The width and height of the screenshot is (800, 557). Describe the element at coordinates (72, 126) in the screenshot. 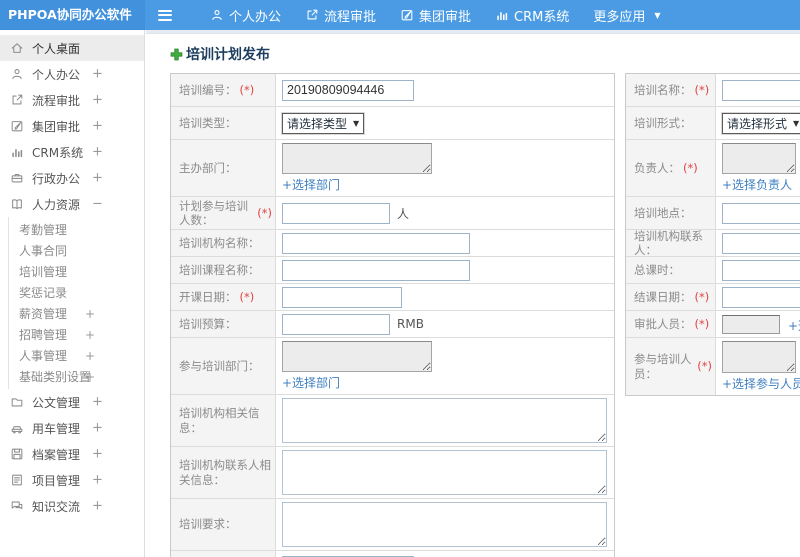

I see `sidebar-item-group-approval: 集团审批 +` at that location.